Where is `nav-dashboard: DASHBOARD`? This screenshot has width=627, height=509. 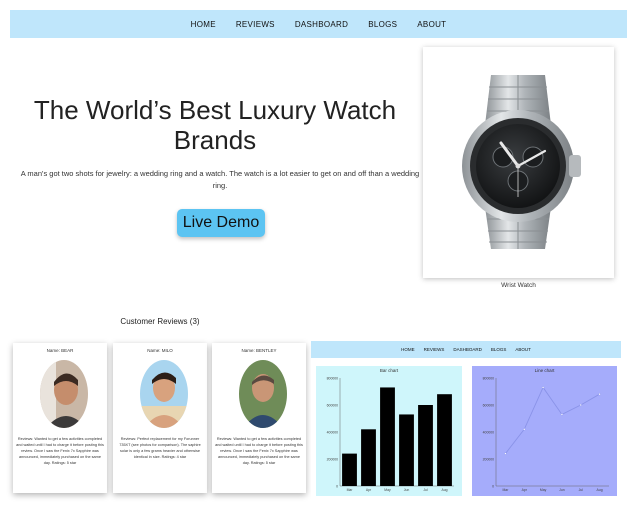
nav-dashboard: DASHBOARD is located at coordinates (321, 24).